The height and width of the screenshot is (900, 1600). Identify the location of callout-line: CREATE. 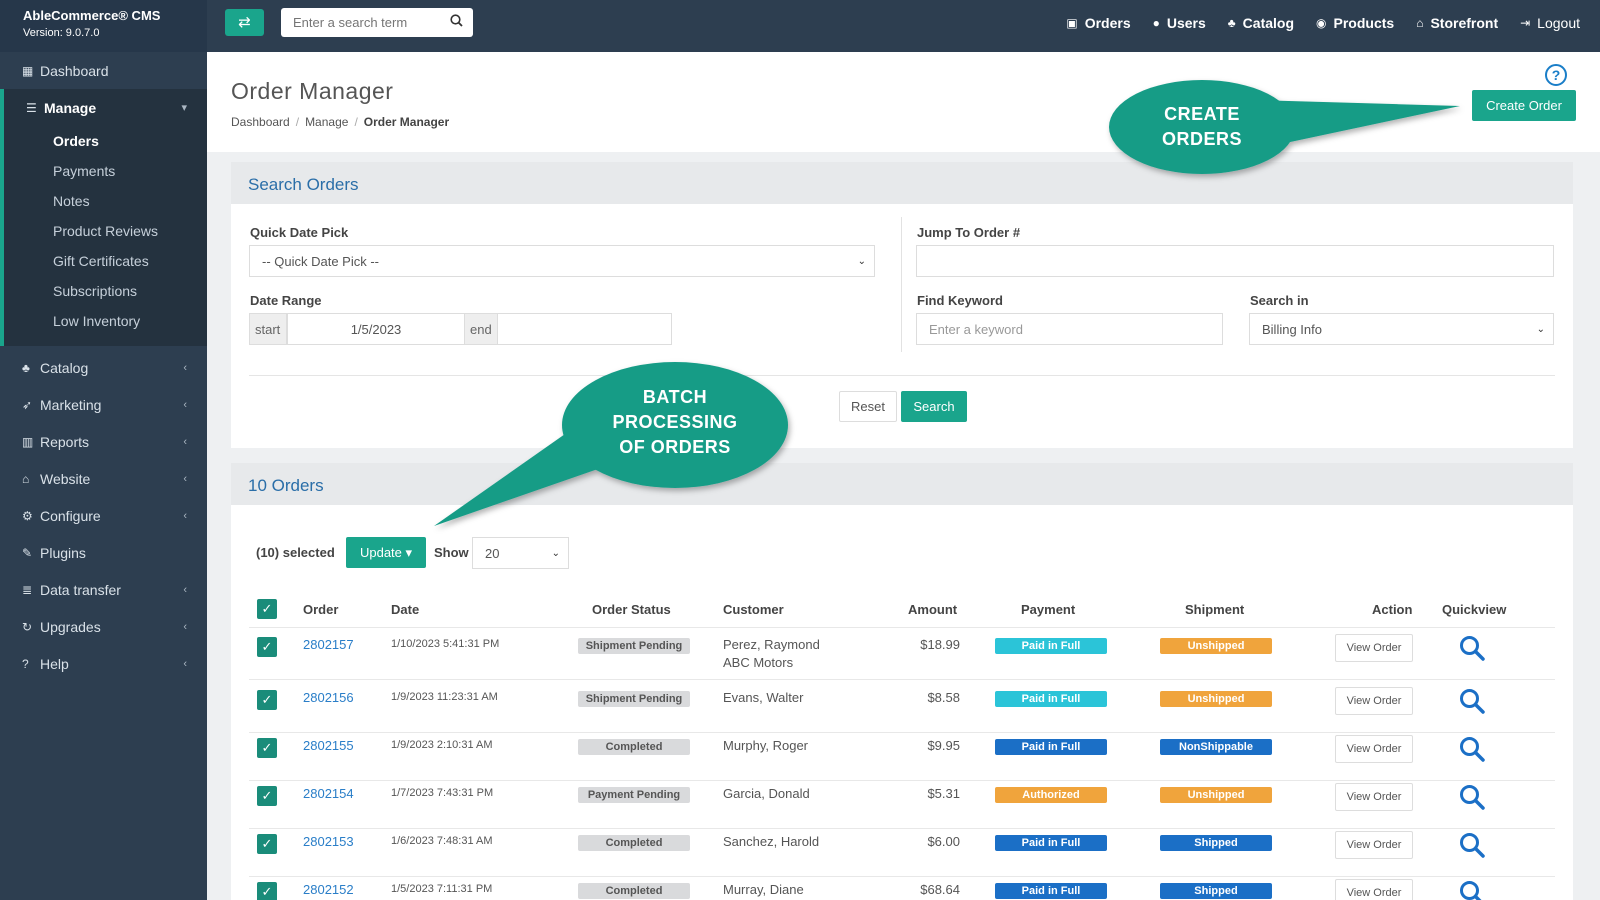
(1202, 114).